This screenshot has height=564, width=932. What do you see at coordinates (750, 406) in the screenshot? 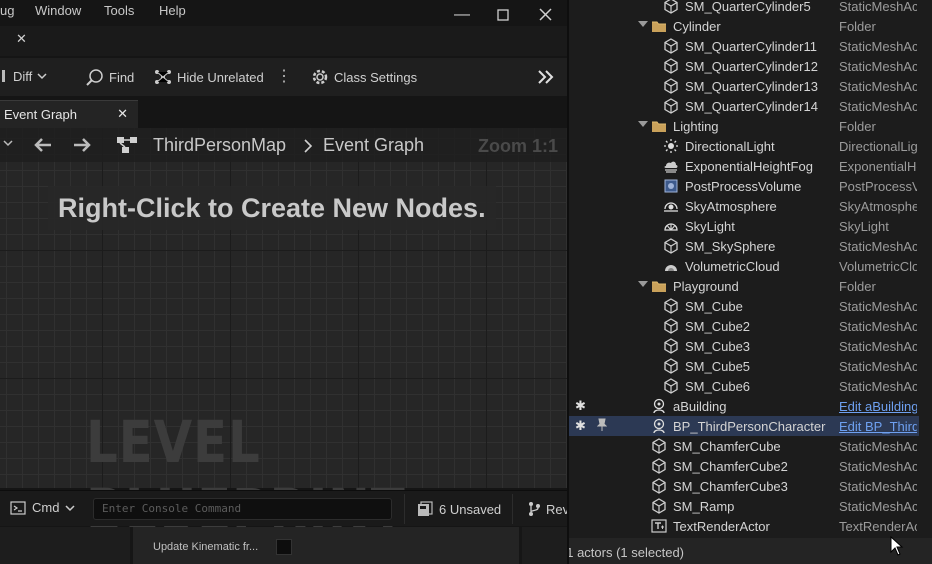
I see `outliner-actor-row: ✱ aBuilding Edit aBuilding` at bounding box center [750, 406].